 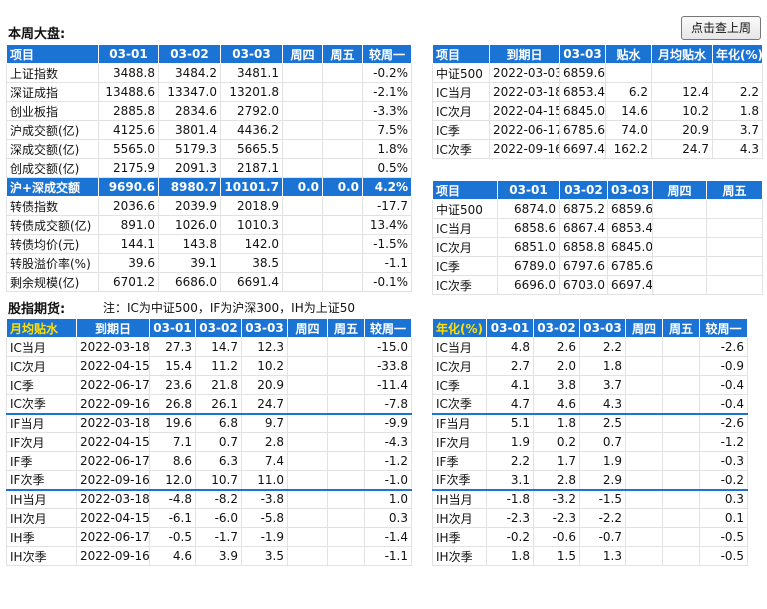 I want to click on table-row: 创业板指 2885.8 2834.6 2792.0 -3.3%, so click(x=209, y=111).